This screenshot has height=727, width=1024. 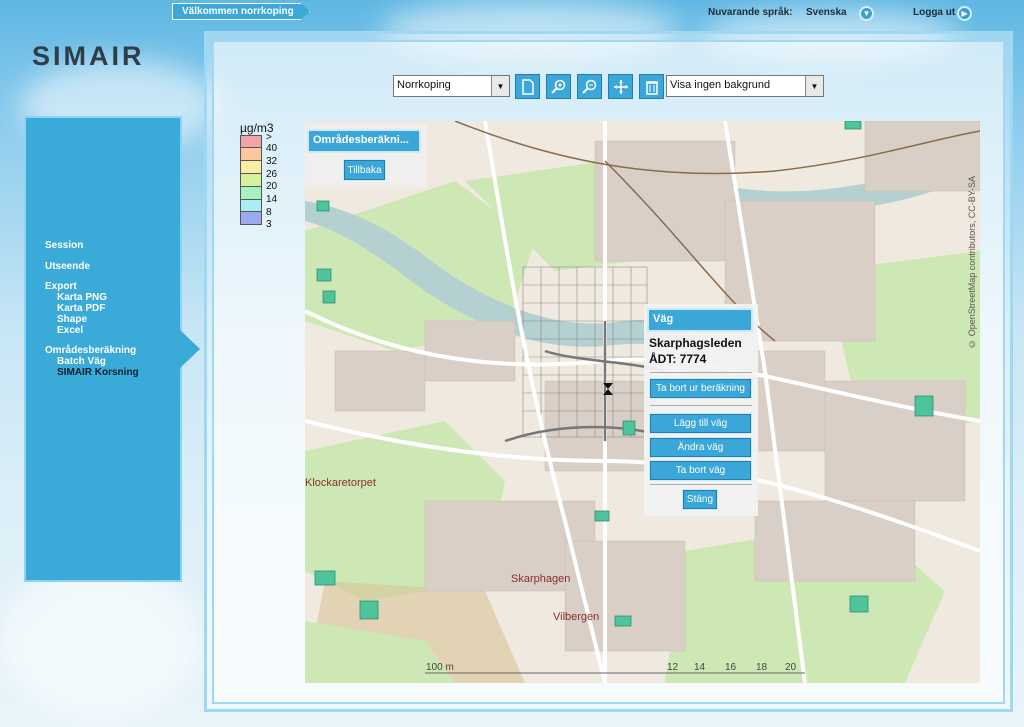 What do you see at coordinates (791, 667) in the screenshot?
I see `scale-label: 20` at bounding box center [791, 667].